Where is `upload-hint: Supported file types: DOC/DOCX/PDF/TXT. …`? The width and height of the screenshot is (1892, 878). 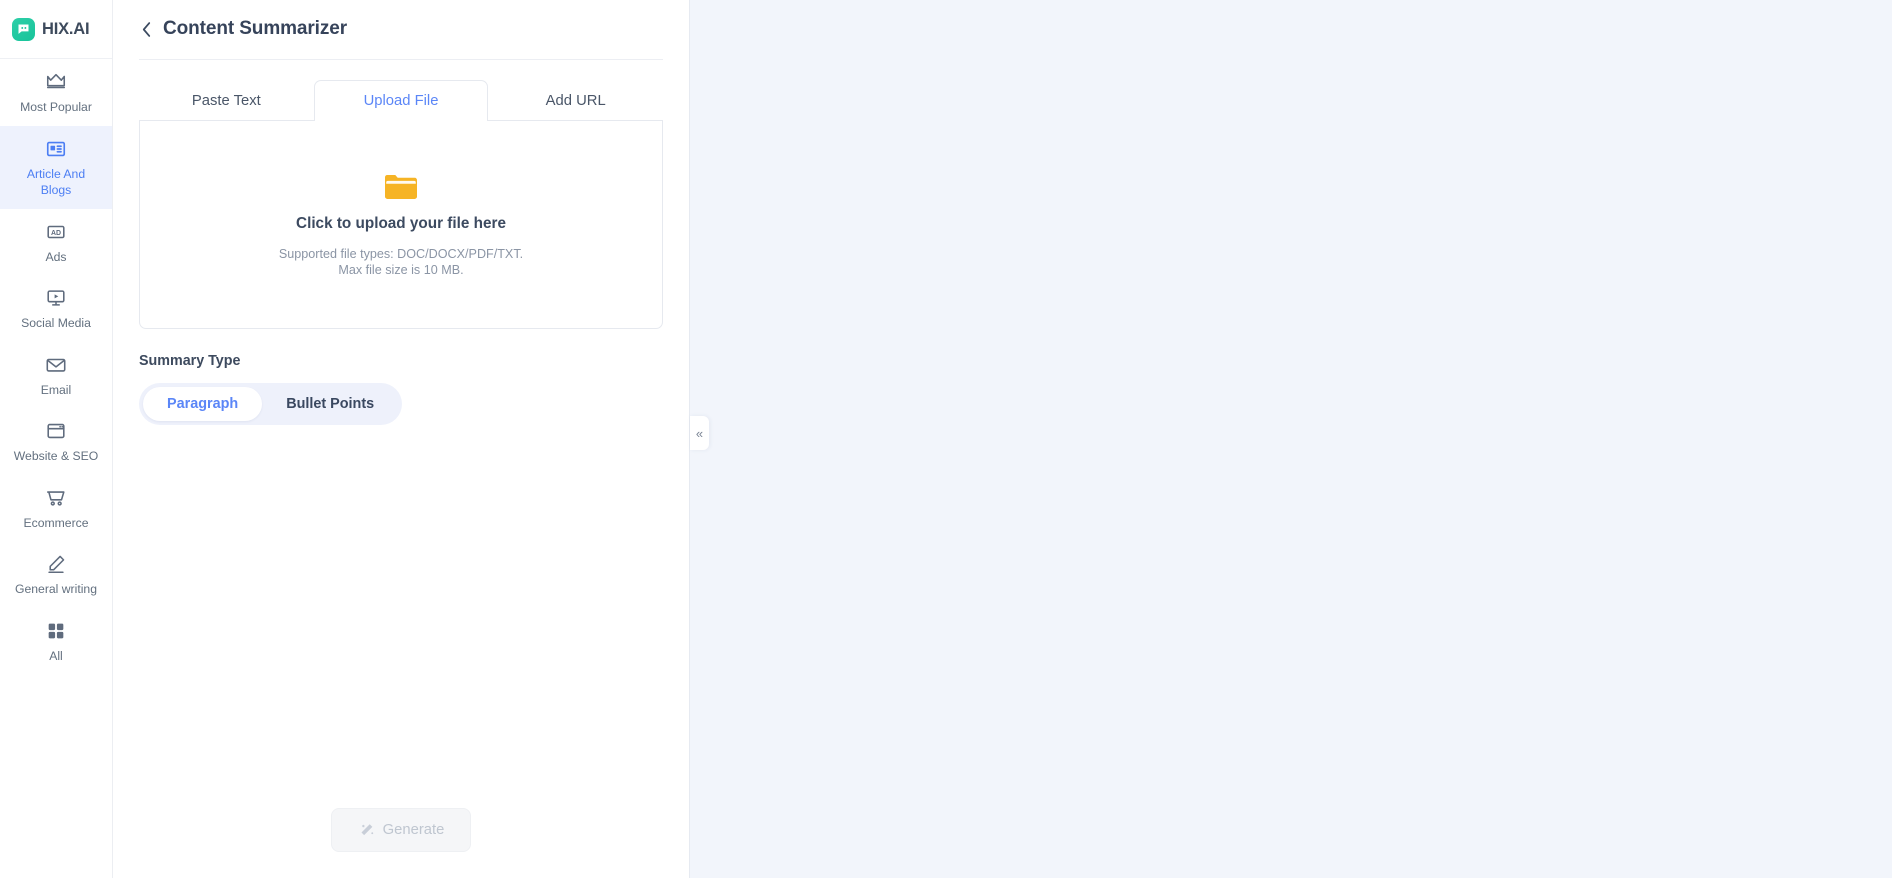 upload-hint: Supported file types: DOC/DOCX/PDF/TXT. … is located at coordinates (401, 262).